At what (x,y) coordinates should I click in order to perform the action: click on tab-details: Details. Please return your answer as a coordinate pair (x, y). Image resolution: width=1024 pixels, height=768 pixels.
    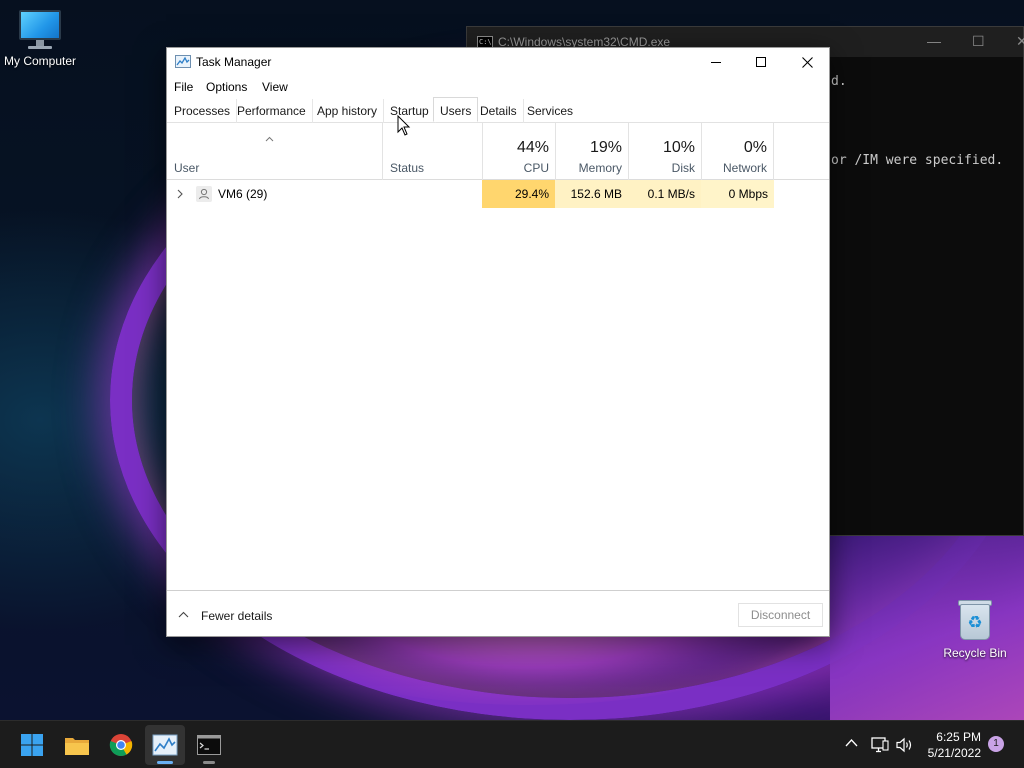
    Looking at the image, I should click on (499, 111).